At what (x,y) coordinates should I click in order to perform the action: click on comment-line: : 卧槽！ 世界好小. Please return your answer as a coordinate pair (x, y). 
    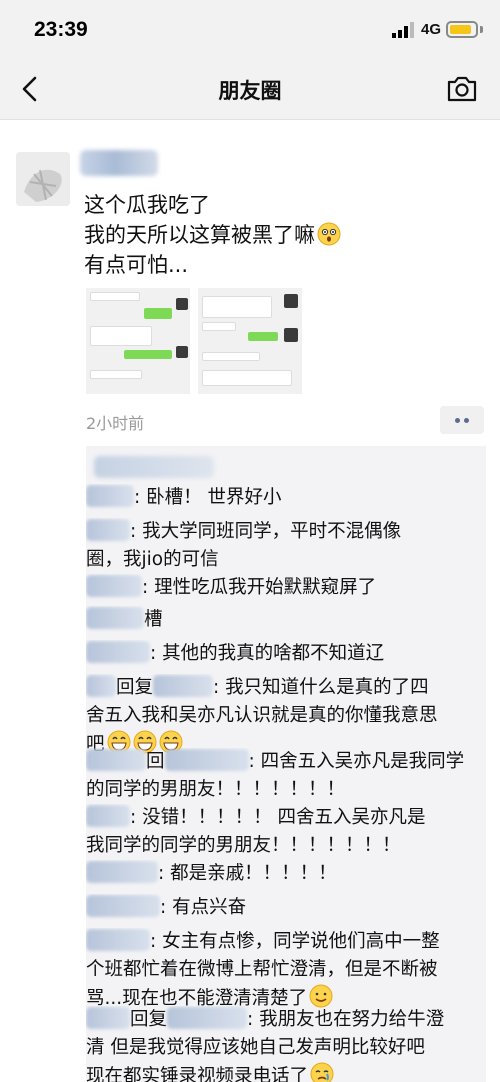
    Looking at the image, I should click on (286, 498).